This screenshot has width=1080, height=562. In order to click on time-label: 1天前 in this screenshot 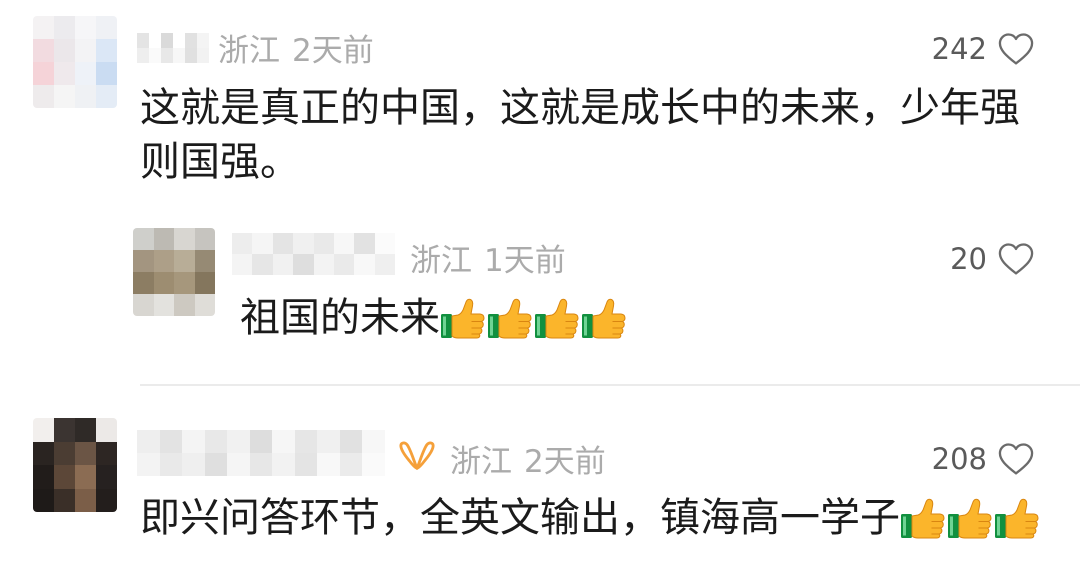, I will do `click(525, 260)`.